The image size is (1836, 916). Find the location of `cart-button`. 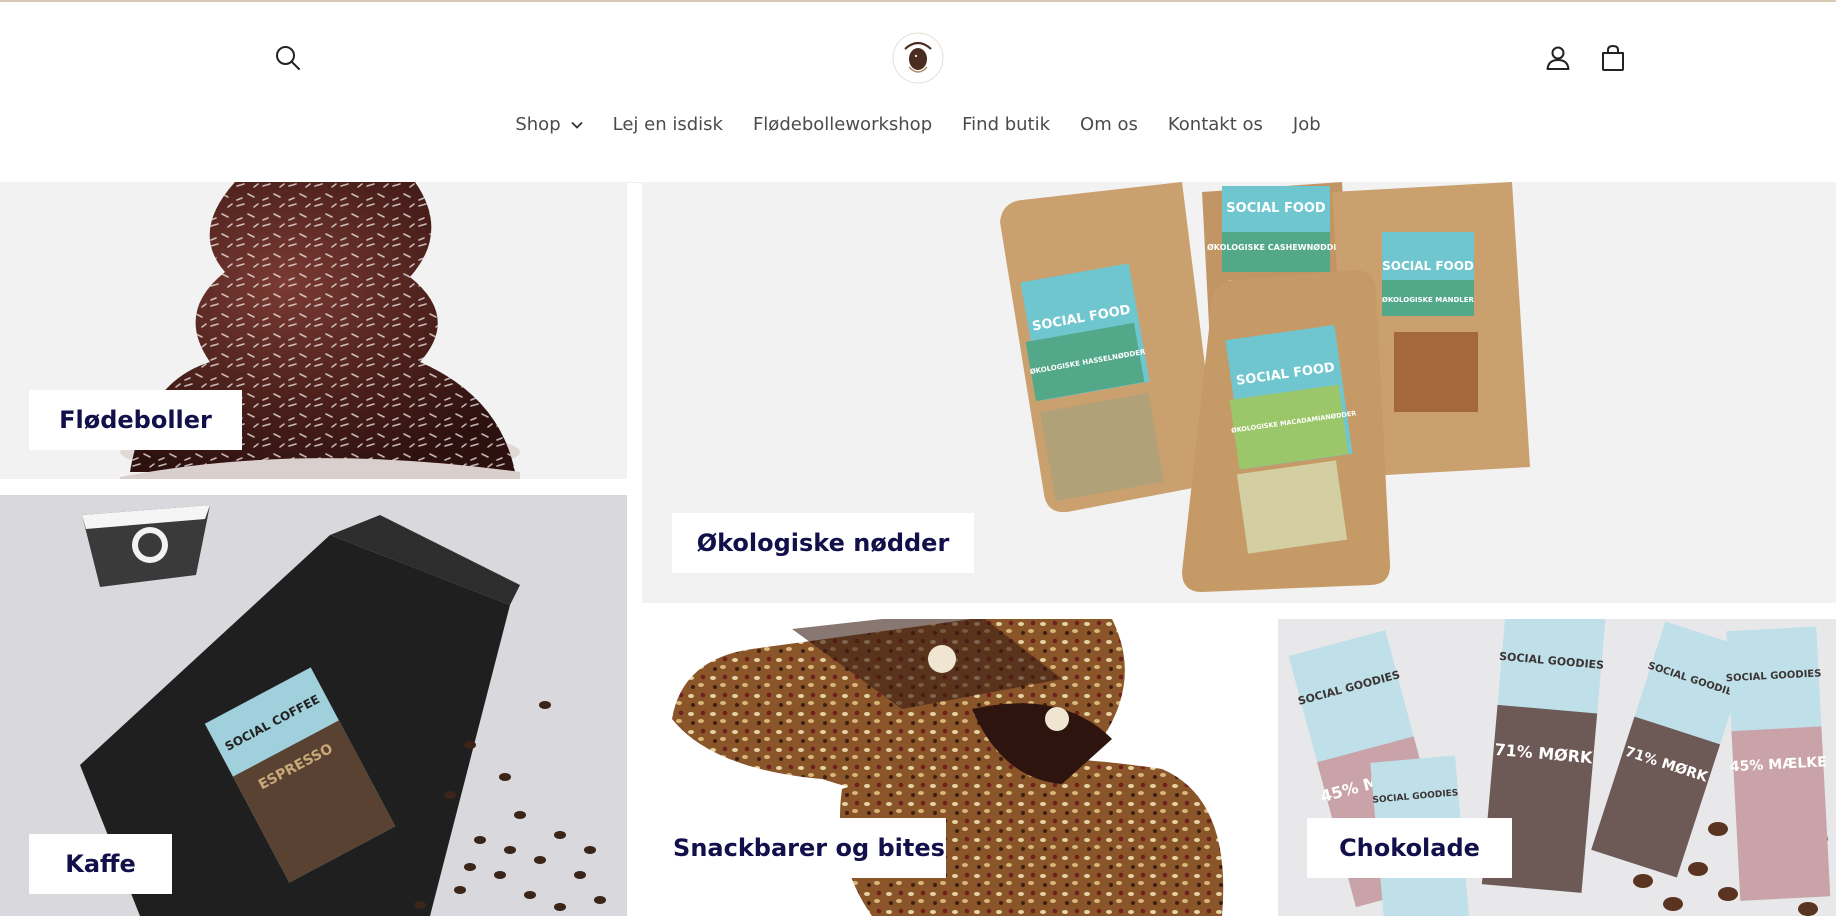

cart-button is located at coordinates (1613, 58).